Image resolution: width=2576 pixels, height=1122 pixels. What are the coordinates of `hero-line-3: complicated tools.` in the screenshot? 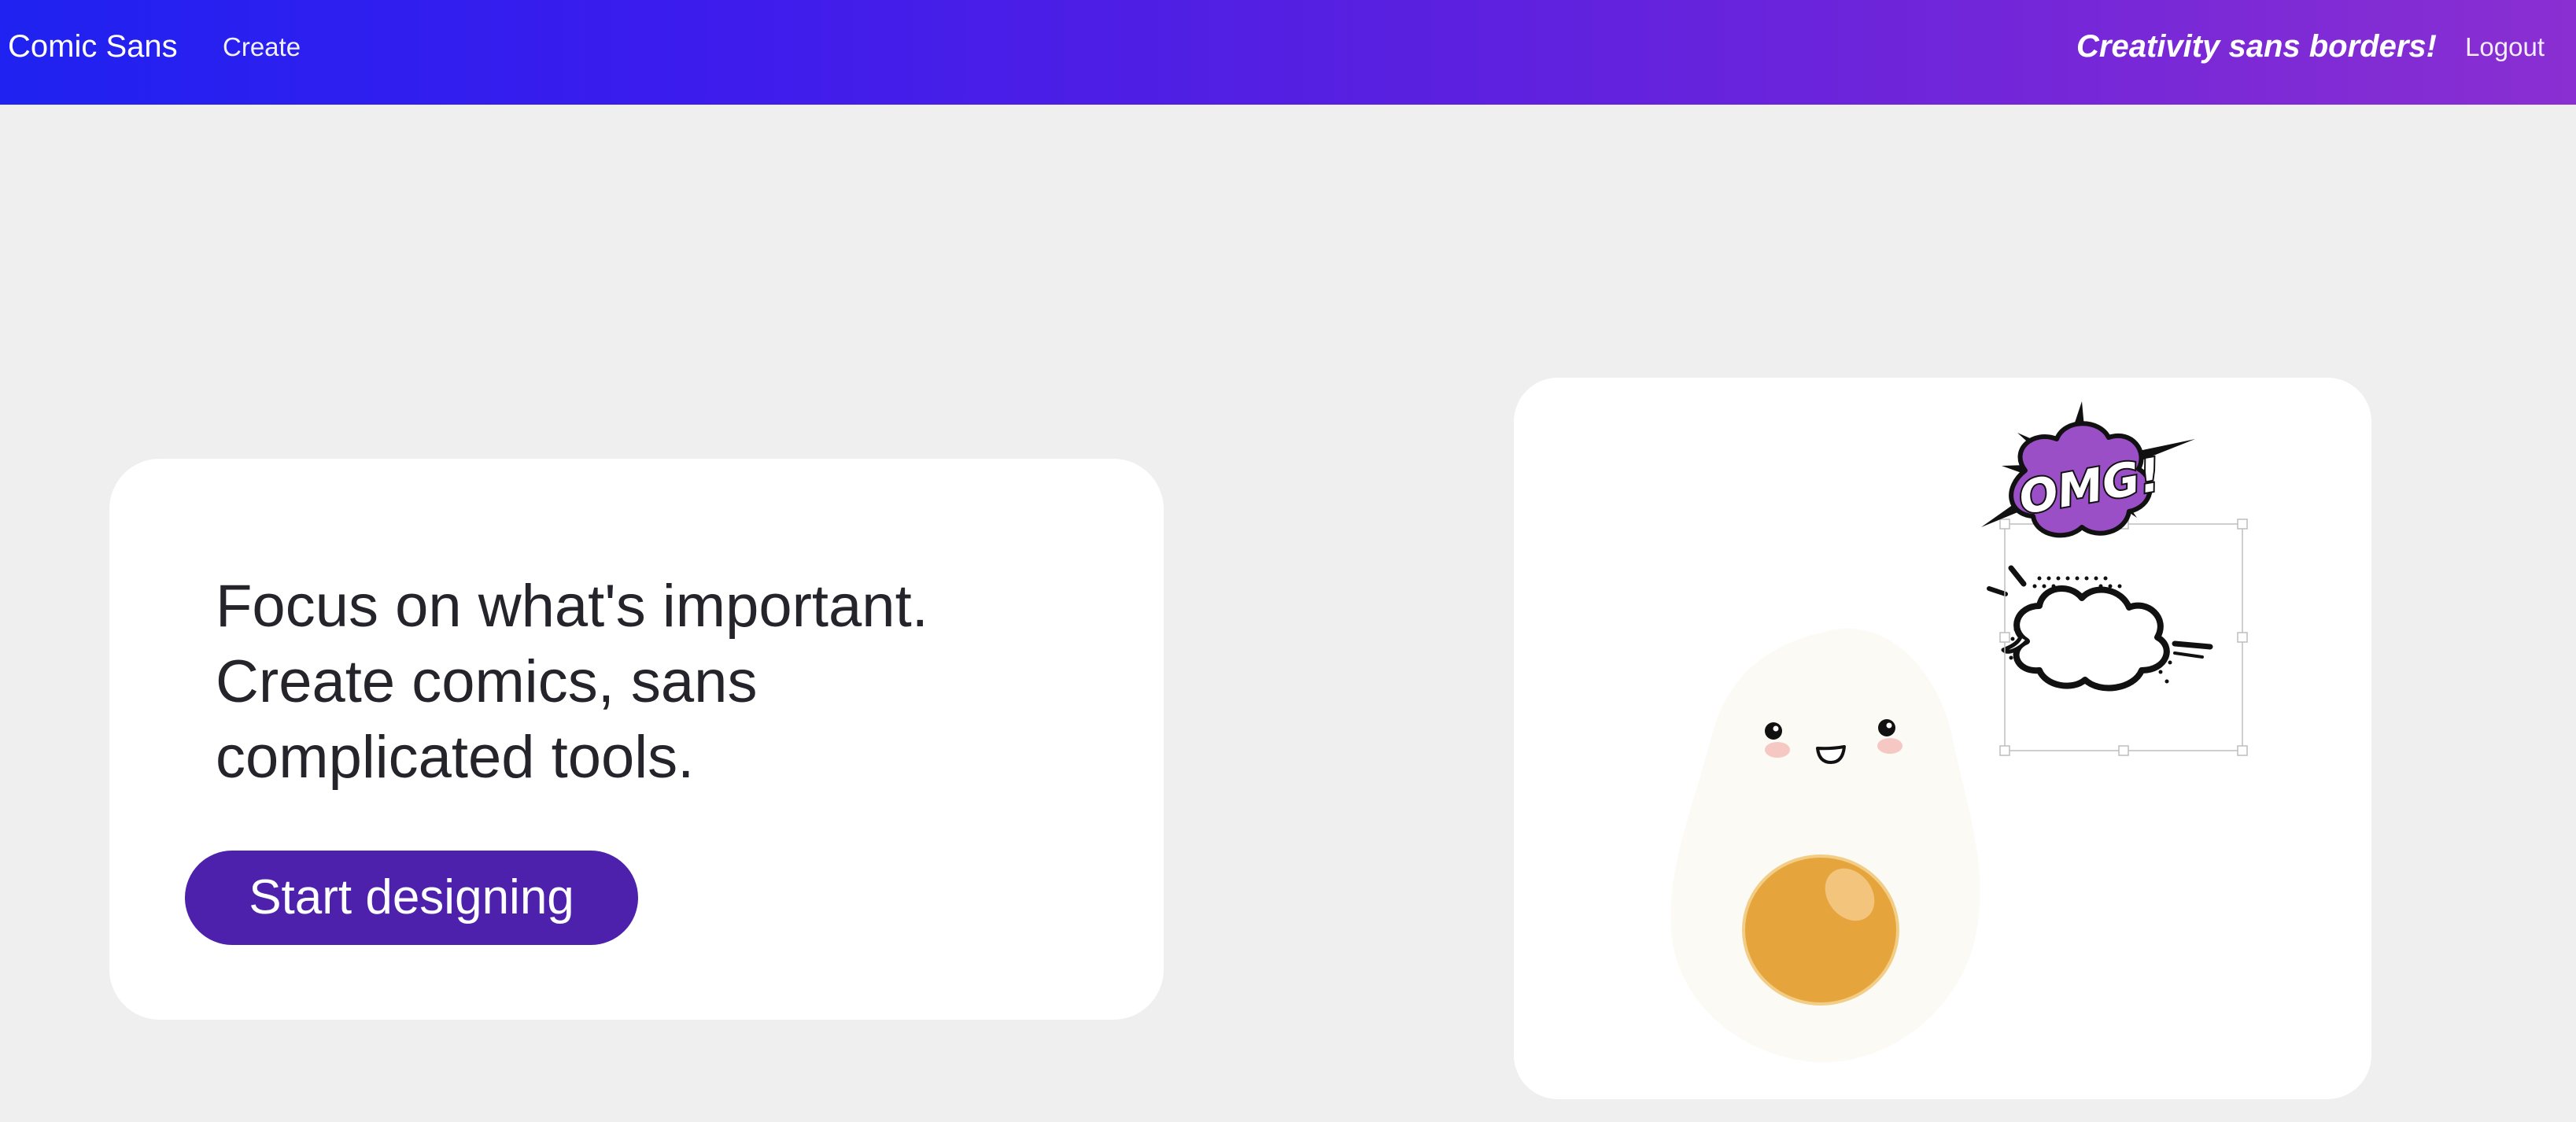 It's located at (455, 757).